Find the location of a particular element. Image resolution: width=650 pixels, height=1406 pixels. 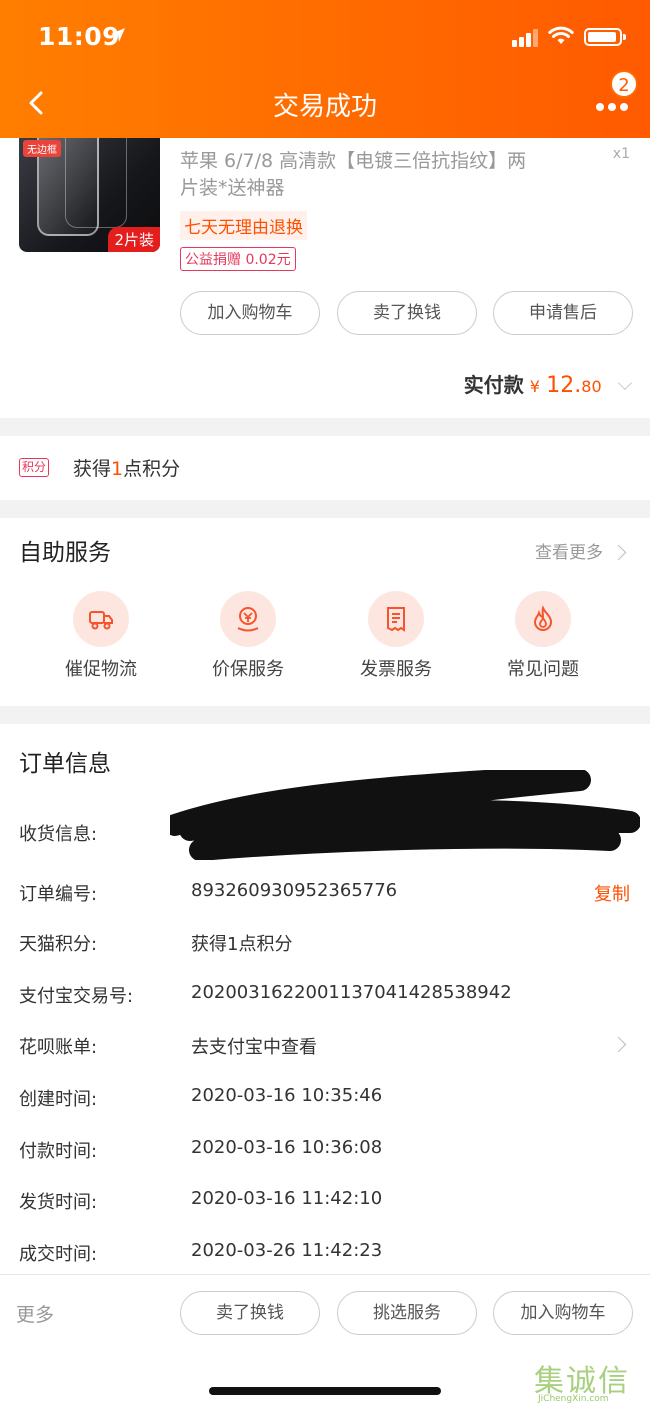

paid-time-label: 付款时间: is located at coordinates (58, 1151).